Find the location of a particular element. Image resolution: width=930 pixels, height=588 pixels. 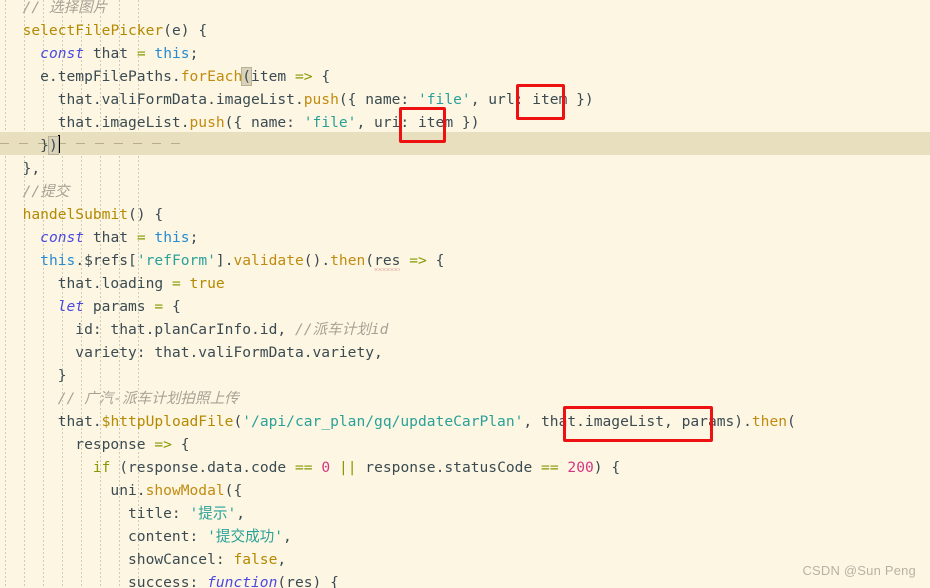

comment-plan-id: //派车计划id is located at coordinates (341, 329).